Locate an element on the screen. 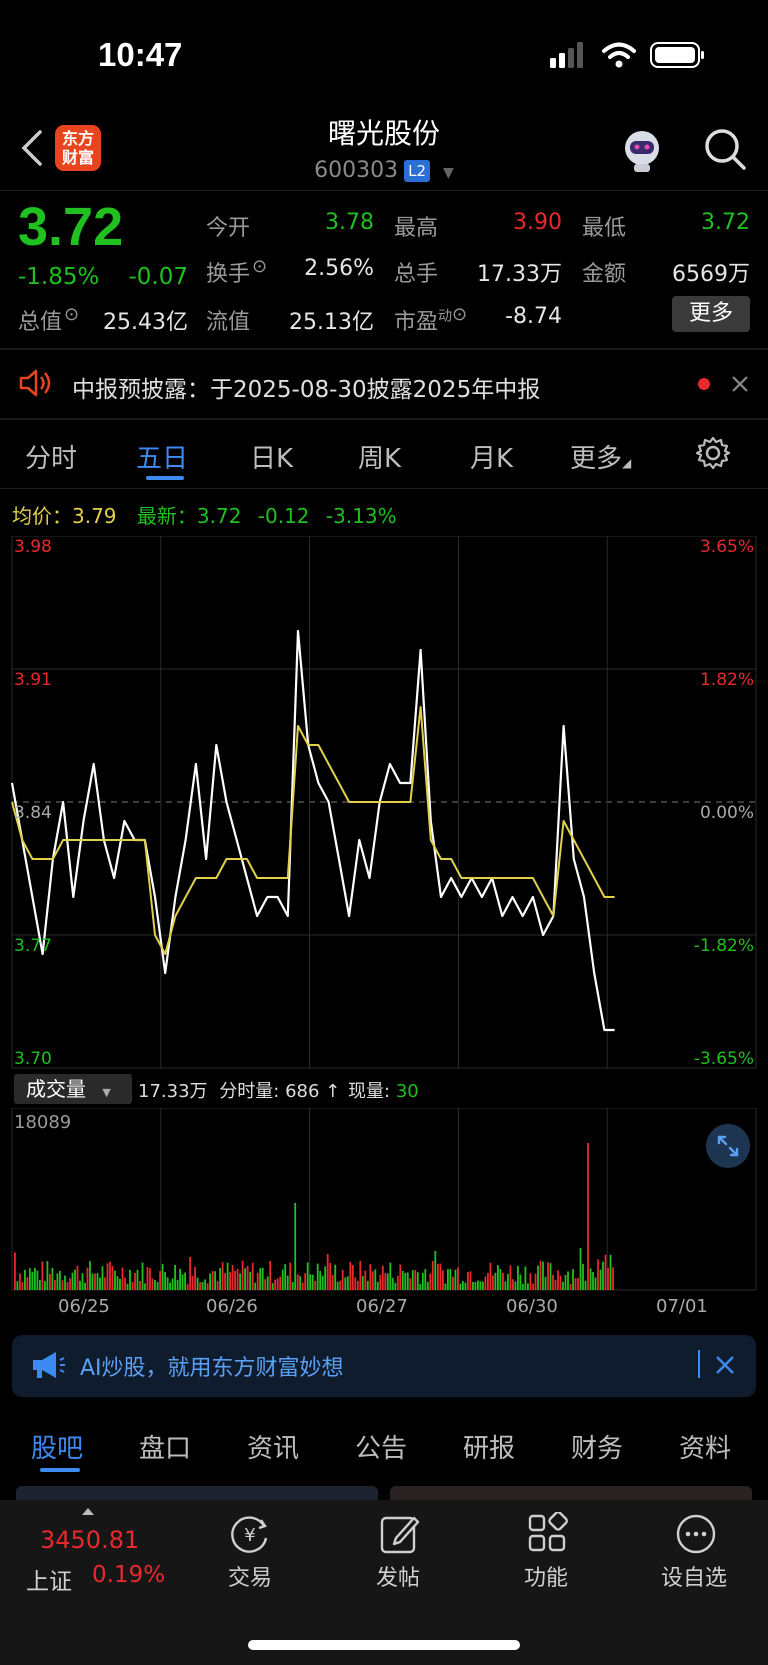  tab-announcements: 公告 is located at coordinates (381, 1446).